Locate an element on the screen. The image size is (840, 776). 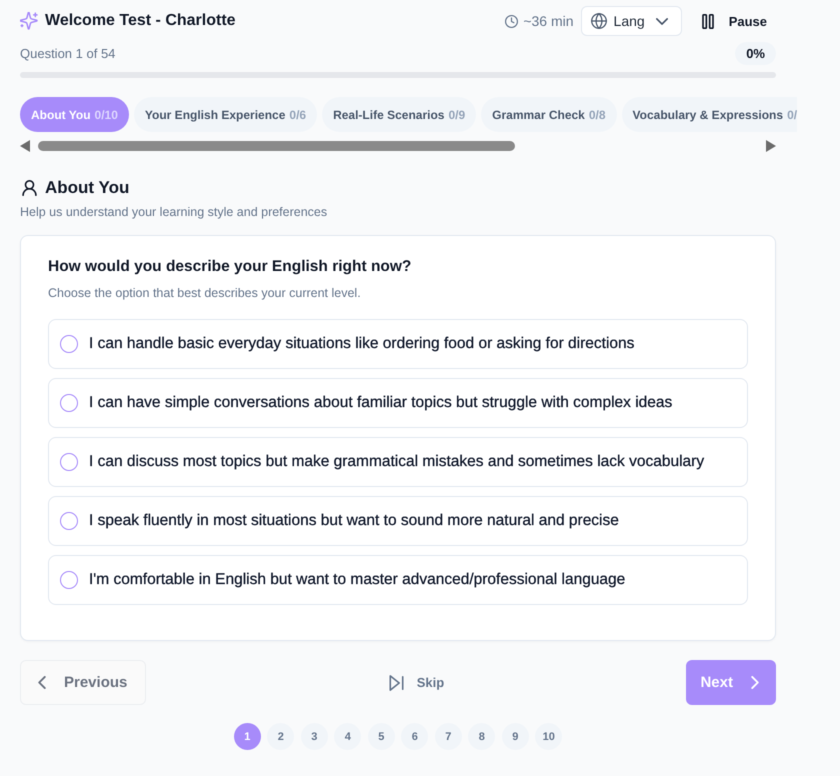
page-number: 10 is located at coordinates (548, 736).